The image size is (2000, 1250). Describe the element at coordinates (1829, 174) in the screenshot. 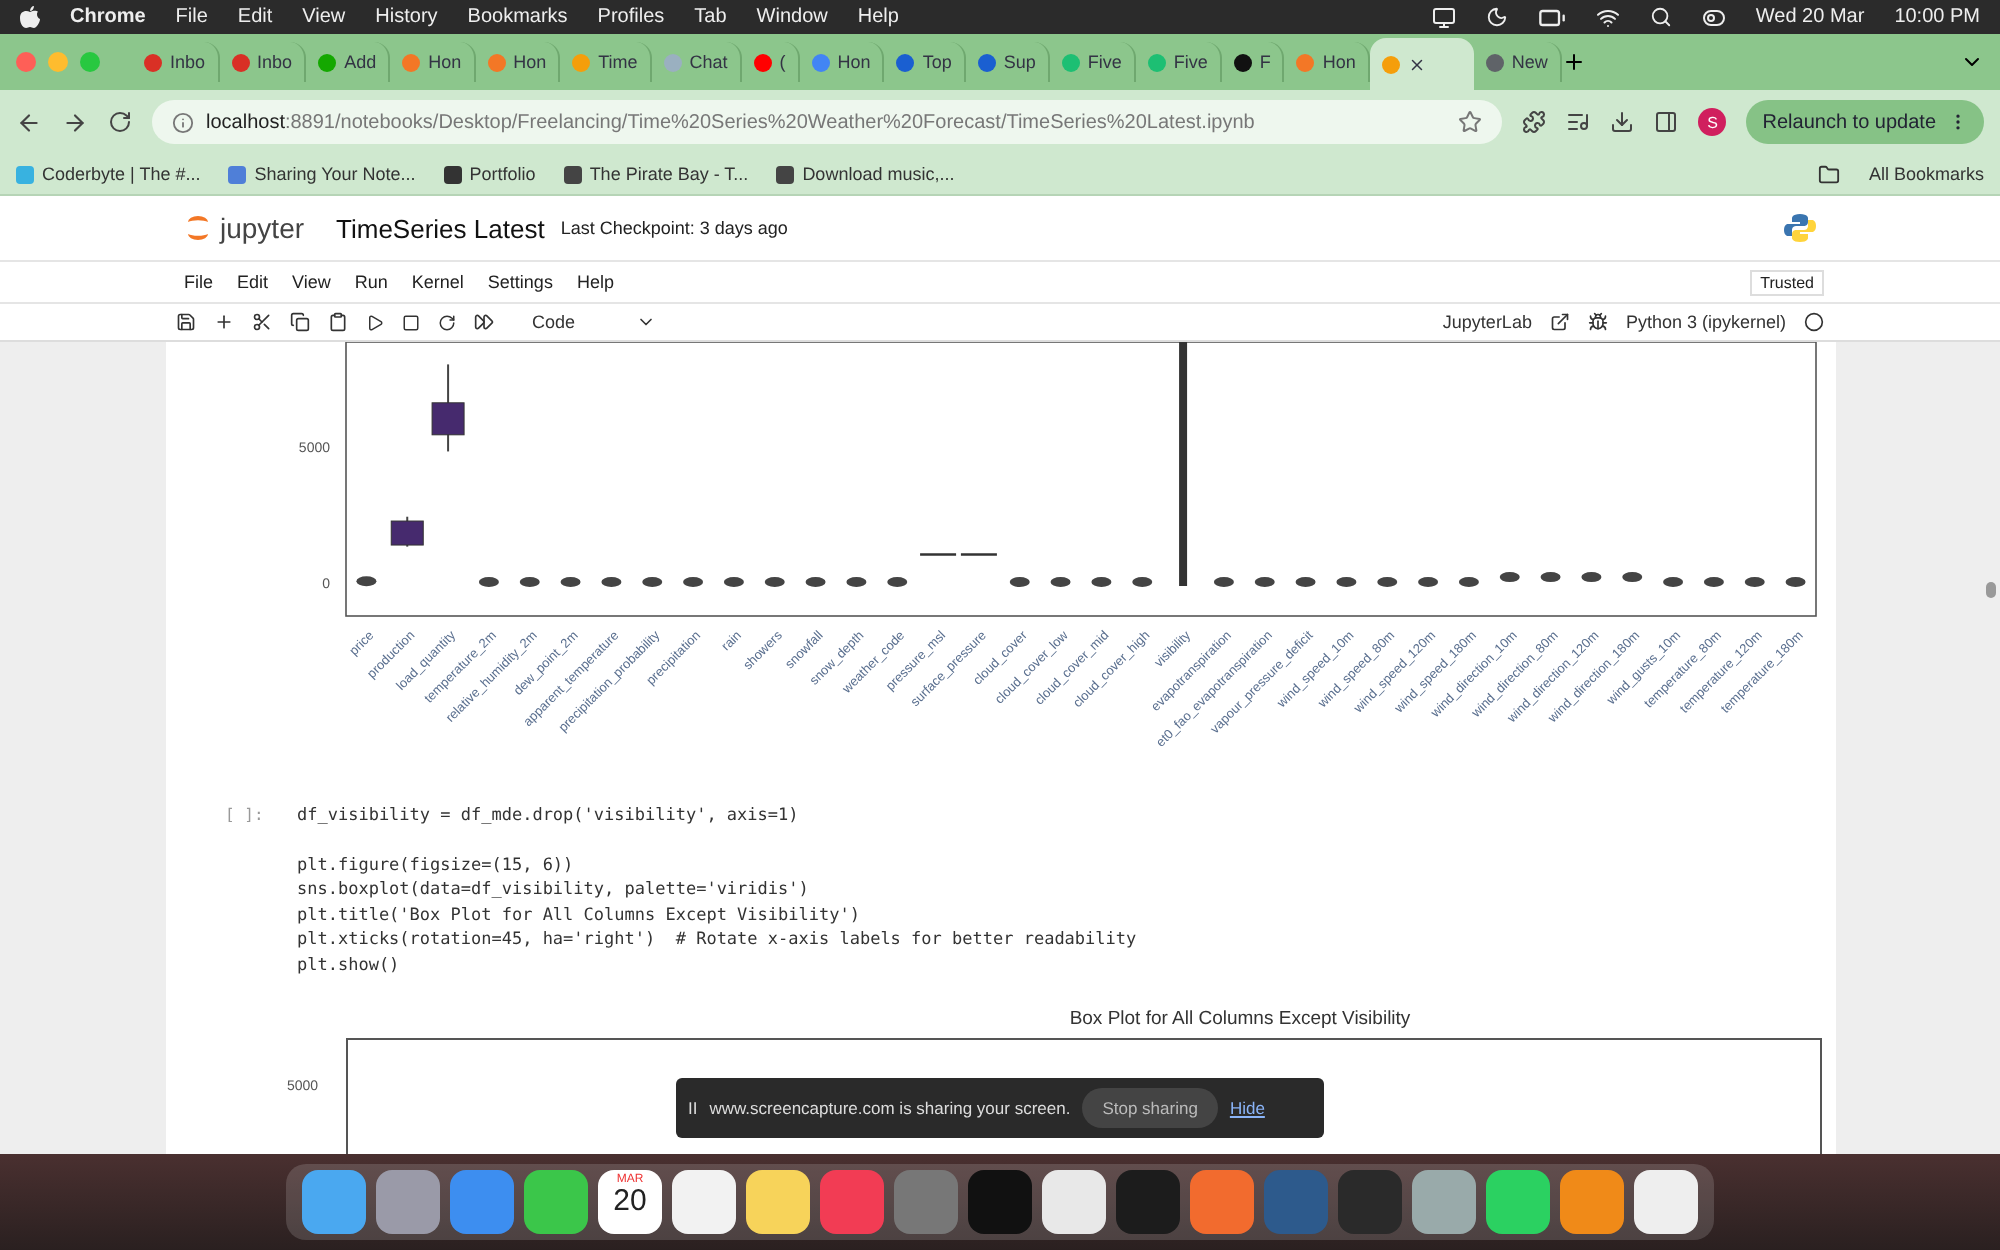

I see `folder-icon` at that location.